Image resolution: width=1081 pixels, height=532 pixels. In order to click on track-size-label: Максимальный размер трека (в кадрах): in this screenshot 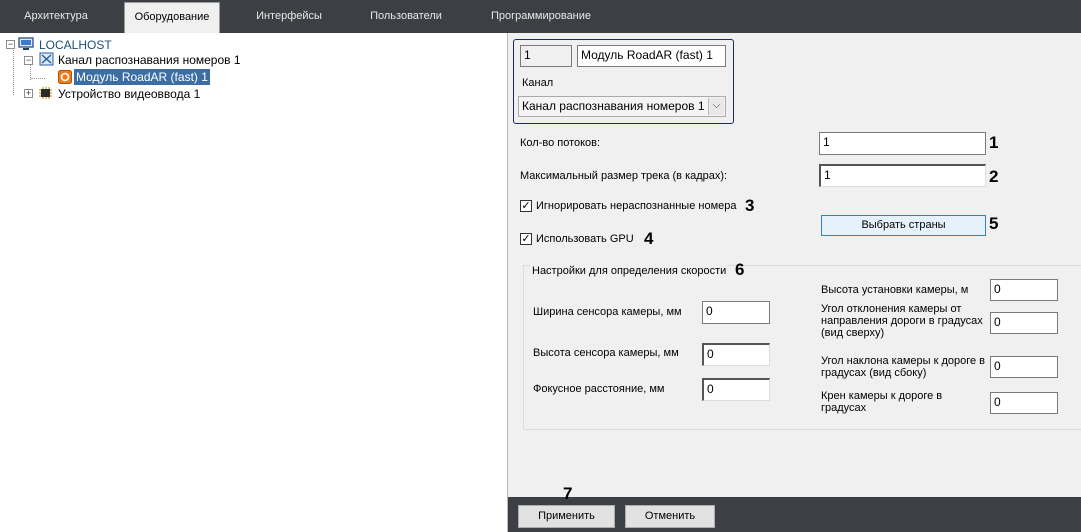, I will do `click(624, 176)`.